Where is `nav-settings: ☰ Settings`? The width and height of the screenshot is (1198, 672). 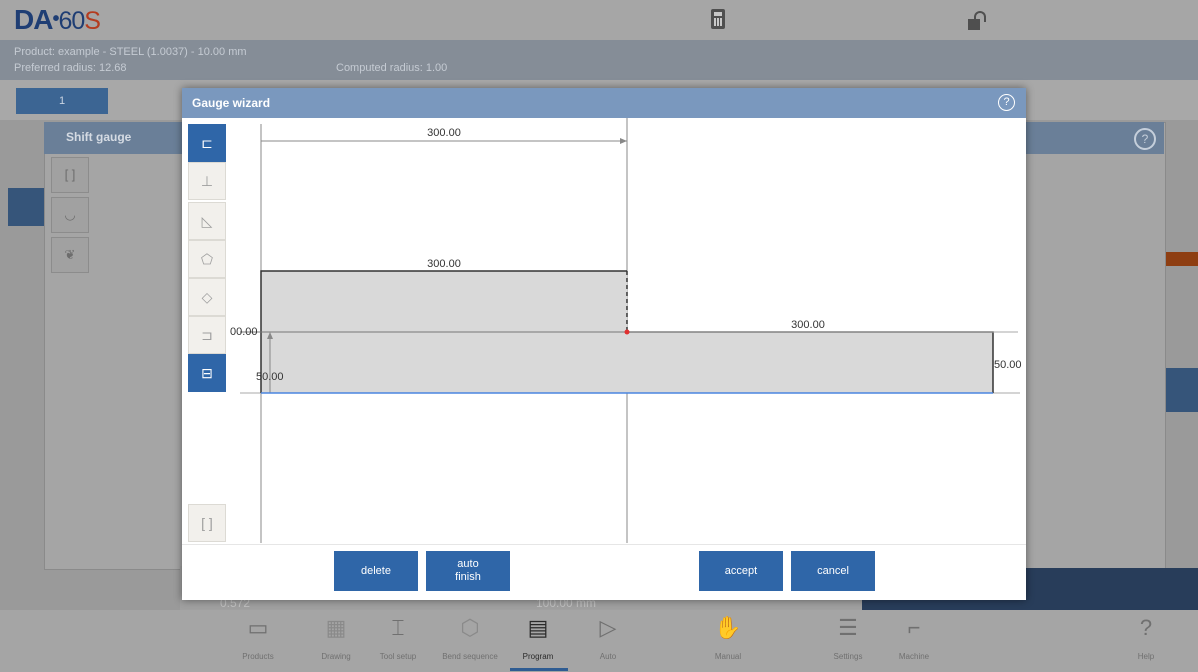 nav-settings: ☰ Settings is located at coordinates (848, 637).